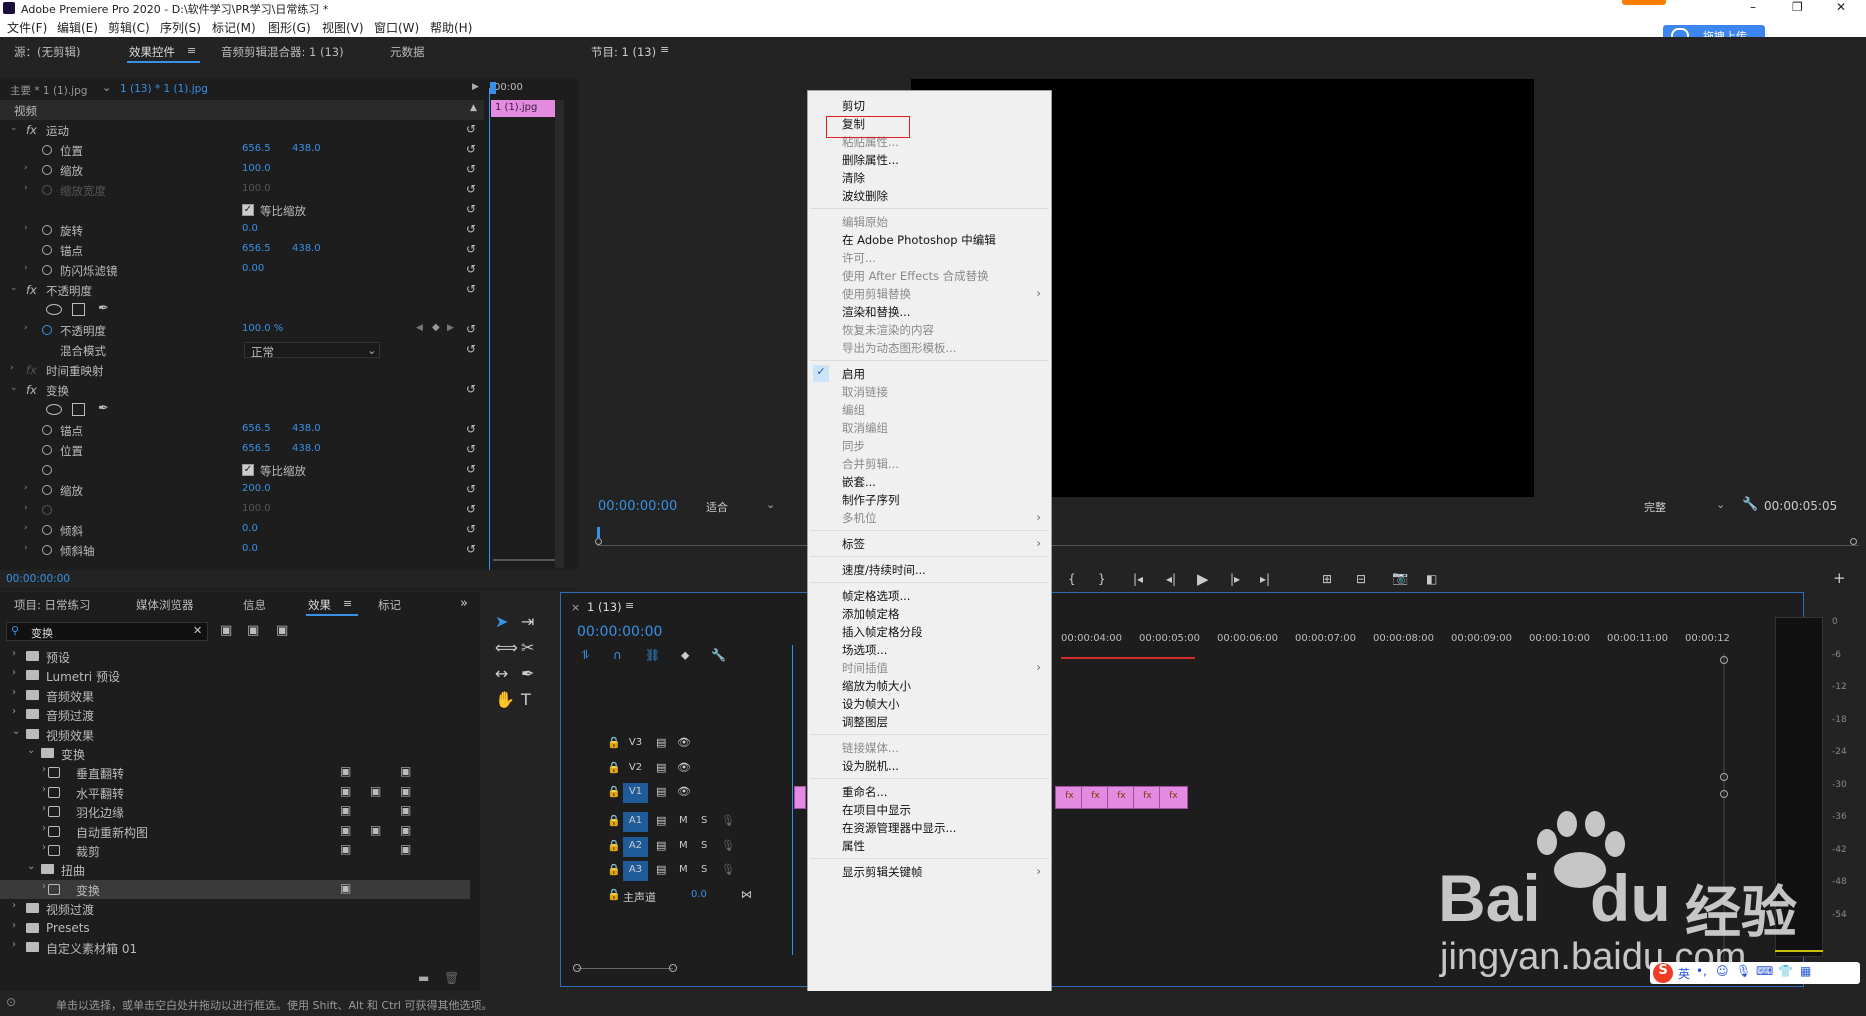  What do you see at coordinates (740, 506) in the screenshot?
I see `fit-select: 适合 ⌄` at bounding box center [740, 506].